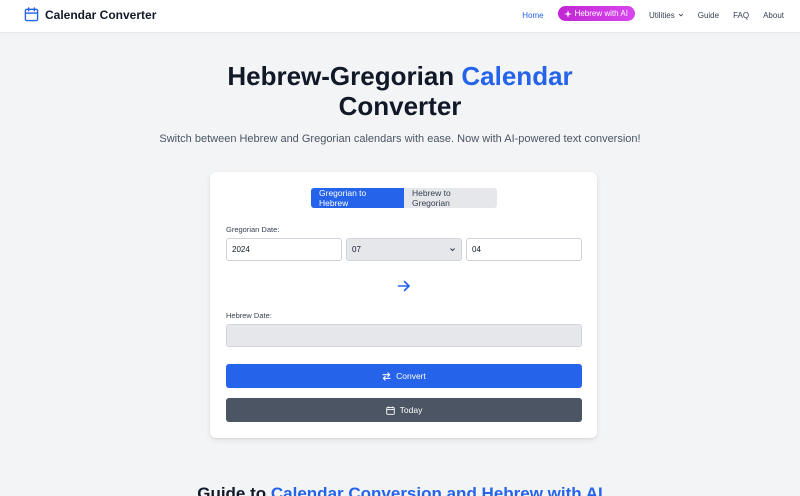 The image size is (800, 496). Describe the element at coordinates (253, 229) in the screenshot. I see `gregorian-date-label: Gregorian Date:` at that location.